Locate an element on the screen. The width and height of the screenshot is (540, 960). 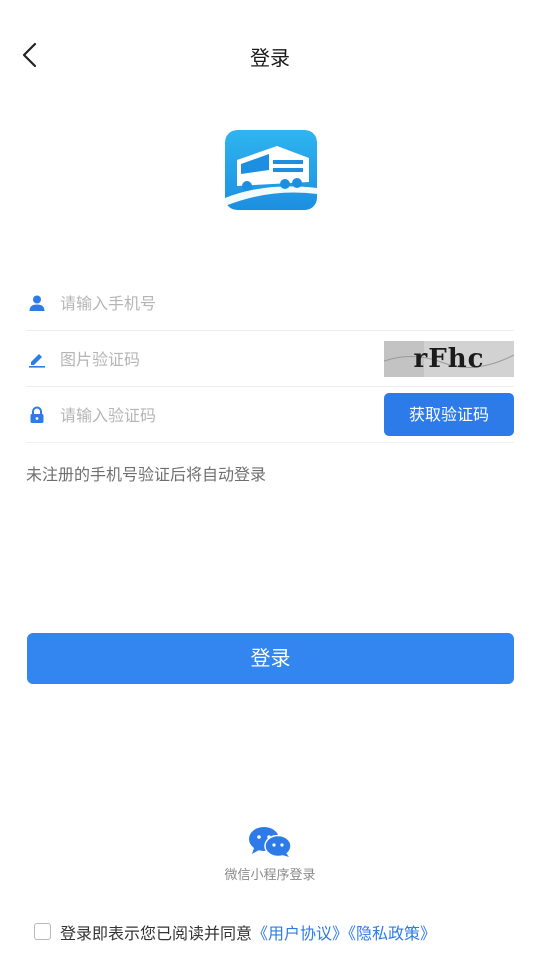
captcha-text: rFhc is located at coordinates (449, 359).